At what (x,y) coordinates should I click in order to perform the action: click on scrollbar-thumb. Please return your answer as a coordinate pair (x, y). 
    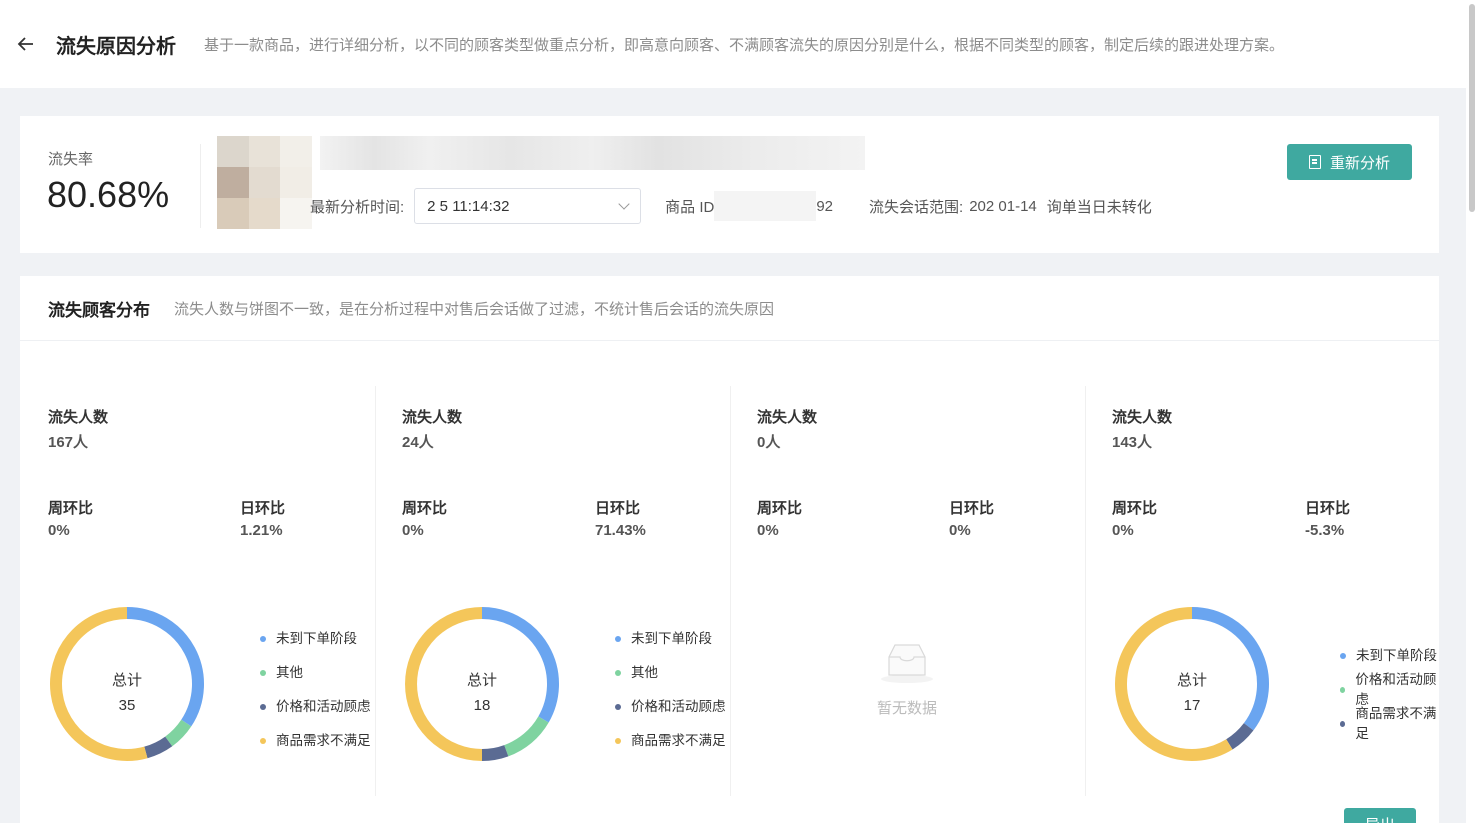
    Looking at the image, I should click on (1472, 108).